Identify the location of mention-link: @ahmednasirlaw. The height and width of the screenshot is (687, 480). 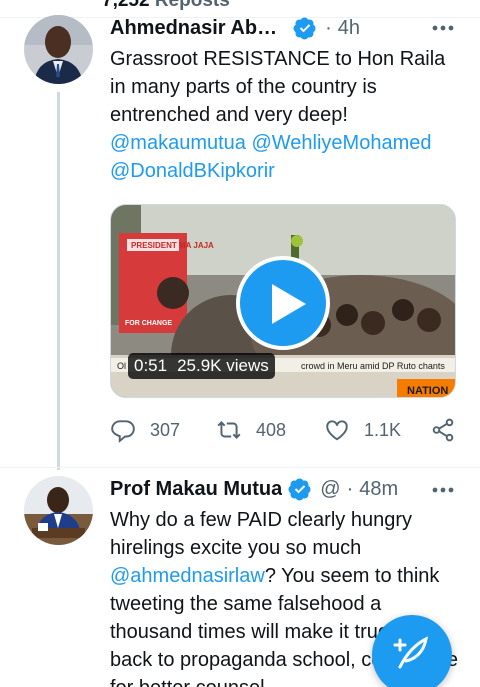
(187, 576).